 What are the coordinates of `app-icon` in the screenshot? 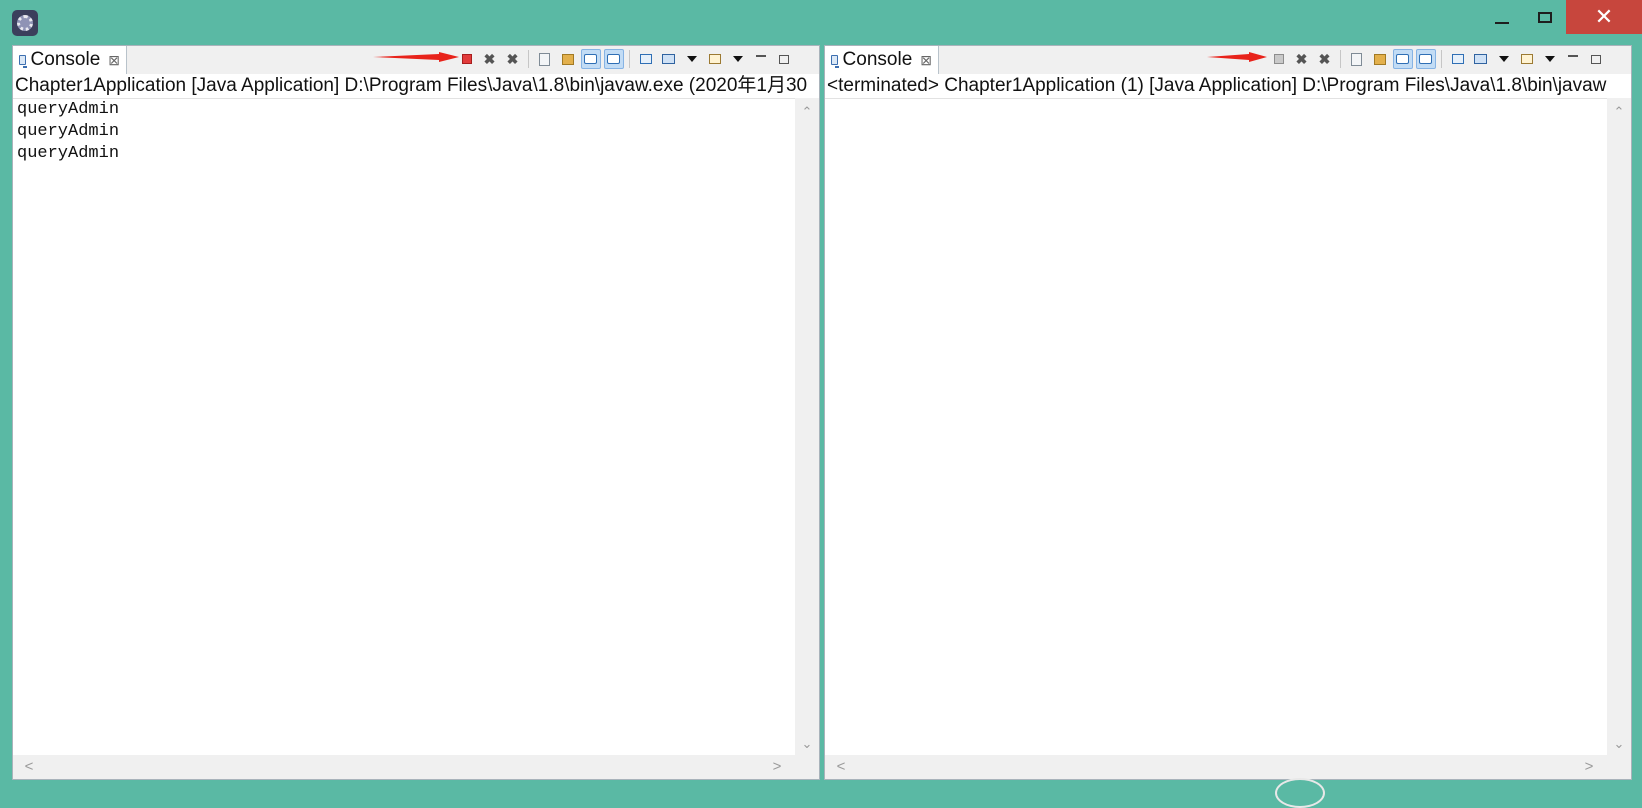 It's located at (25, 23).